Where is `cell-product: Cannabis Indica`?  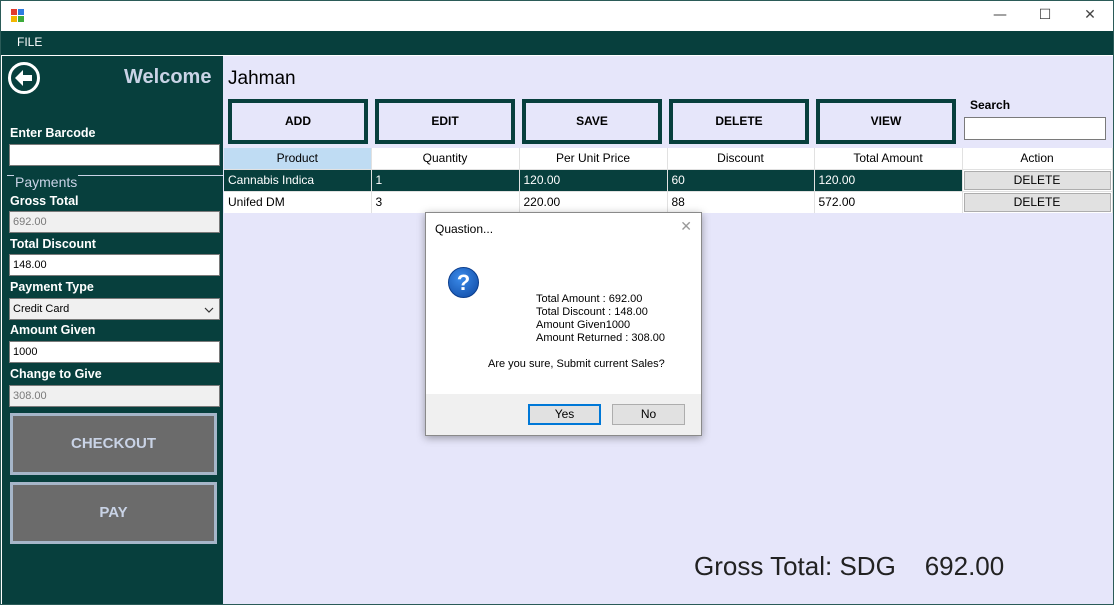 cell-product: Cannabis Indica is located at coordinates (298, 179).